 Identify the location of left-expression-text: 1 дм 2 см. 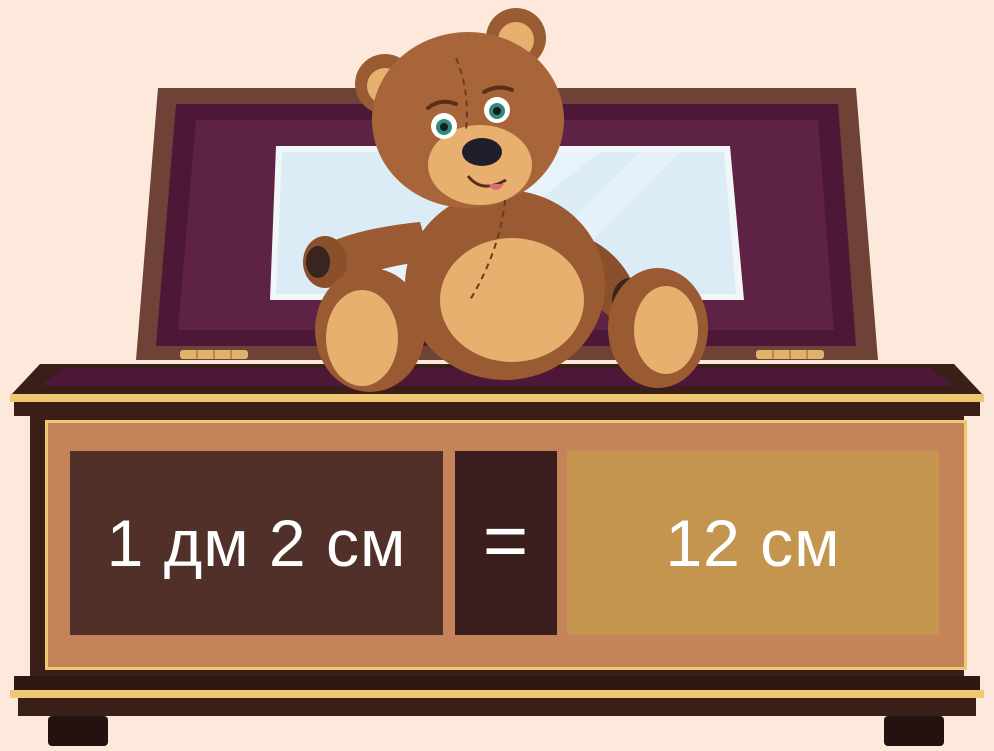
(256, 543).